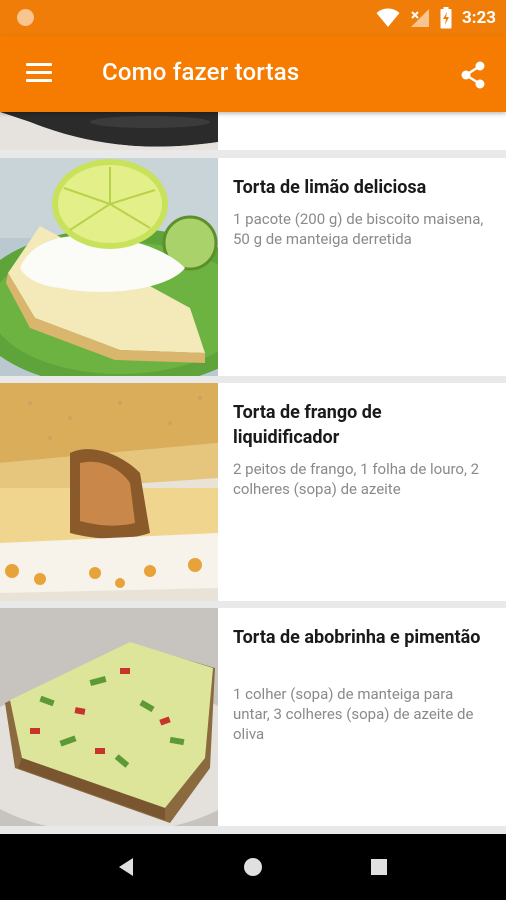 The height and width of the screenshot is (900, 506). What do you see at coordinates (109, 267) in the screenshot?
I see `recipe-image-lime-pie` at bounding box center [109, 267].